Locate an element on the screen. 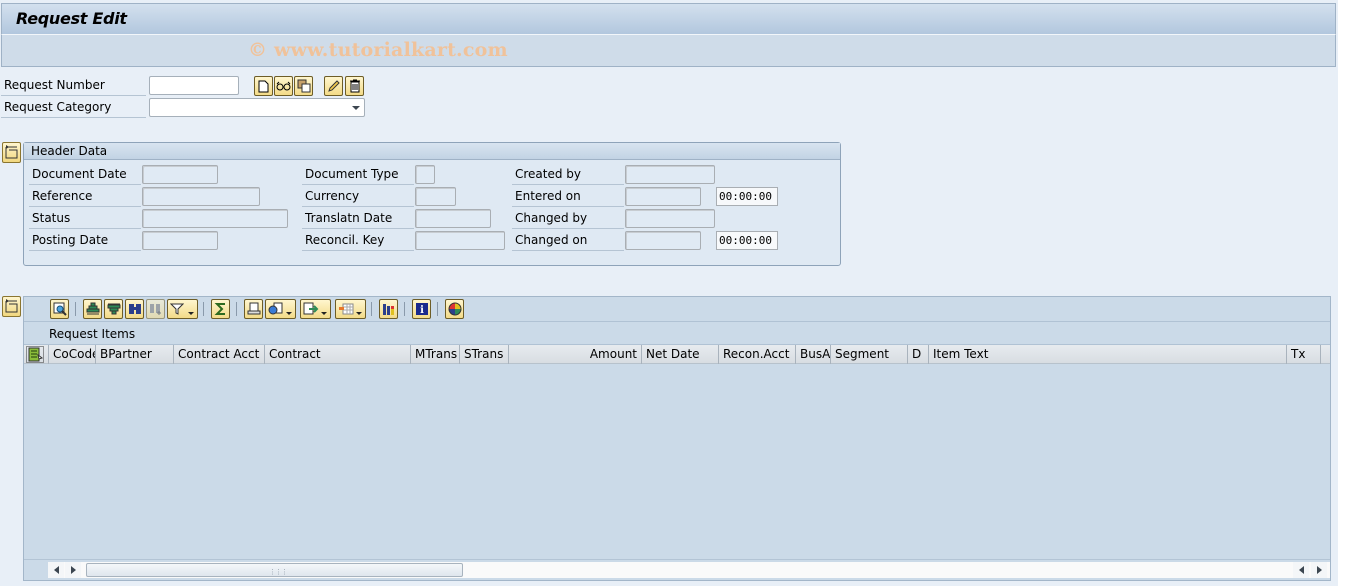  collapse-header-button is located at coordinates (11, 152).